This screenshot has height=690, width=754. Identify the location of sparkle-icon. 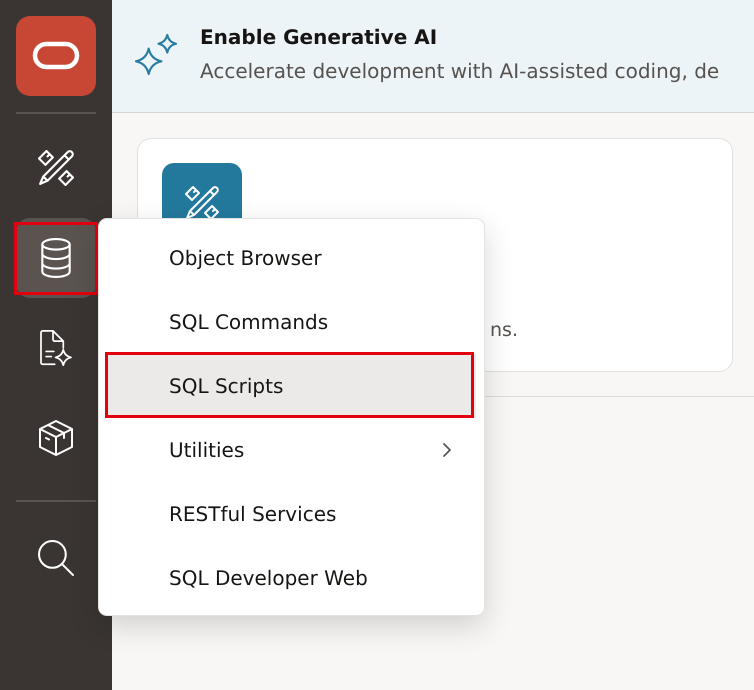
(156, 54).